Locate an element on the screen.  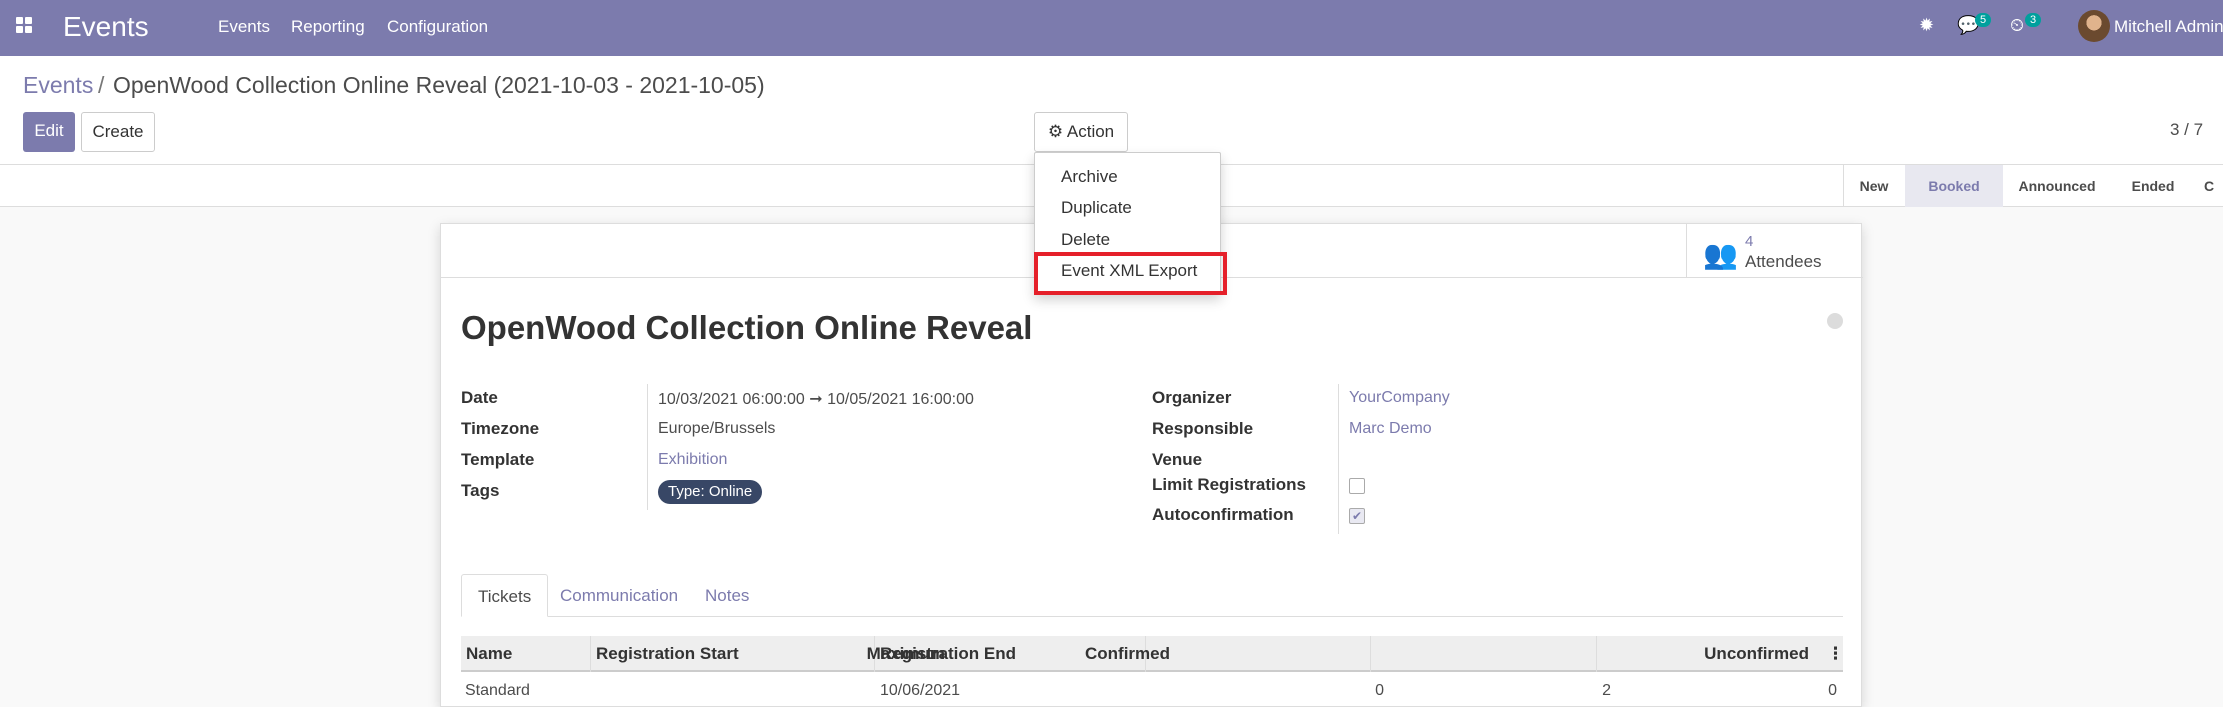
limit-registrations-label: Limit Registrations is located at coordinates (1229, 484).